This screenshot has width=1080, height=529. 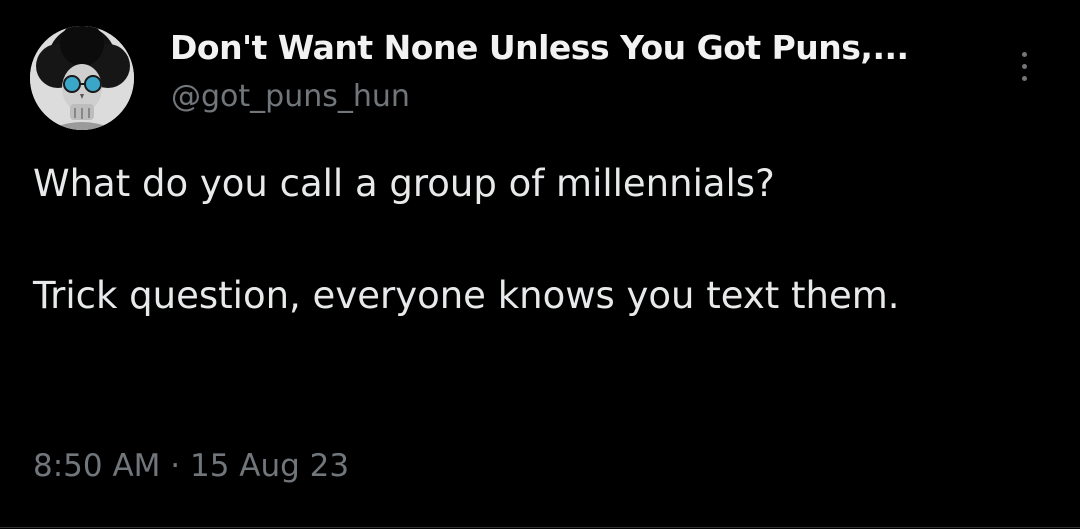 I want to click on avatar, so click(x=82, y=78).